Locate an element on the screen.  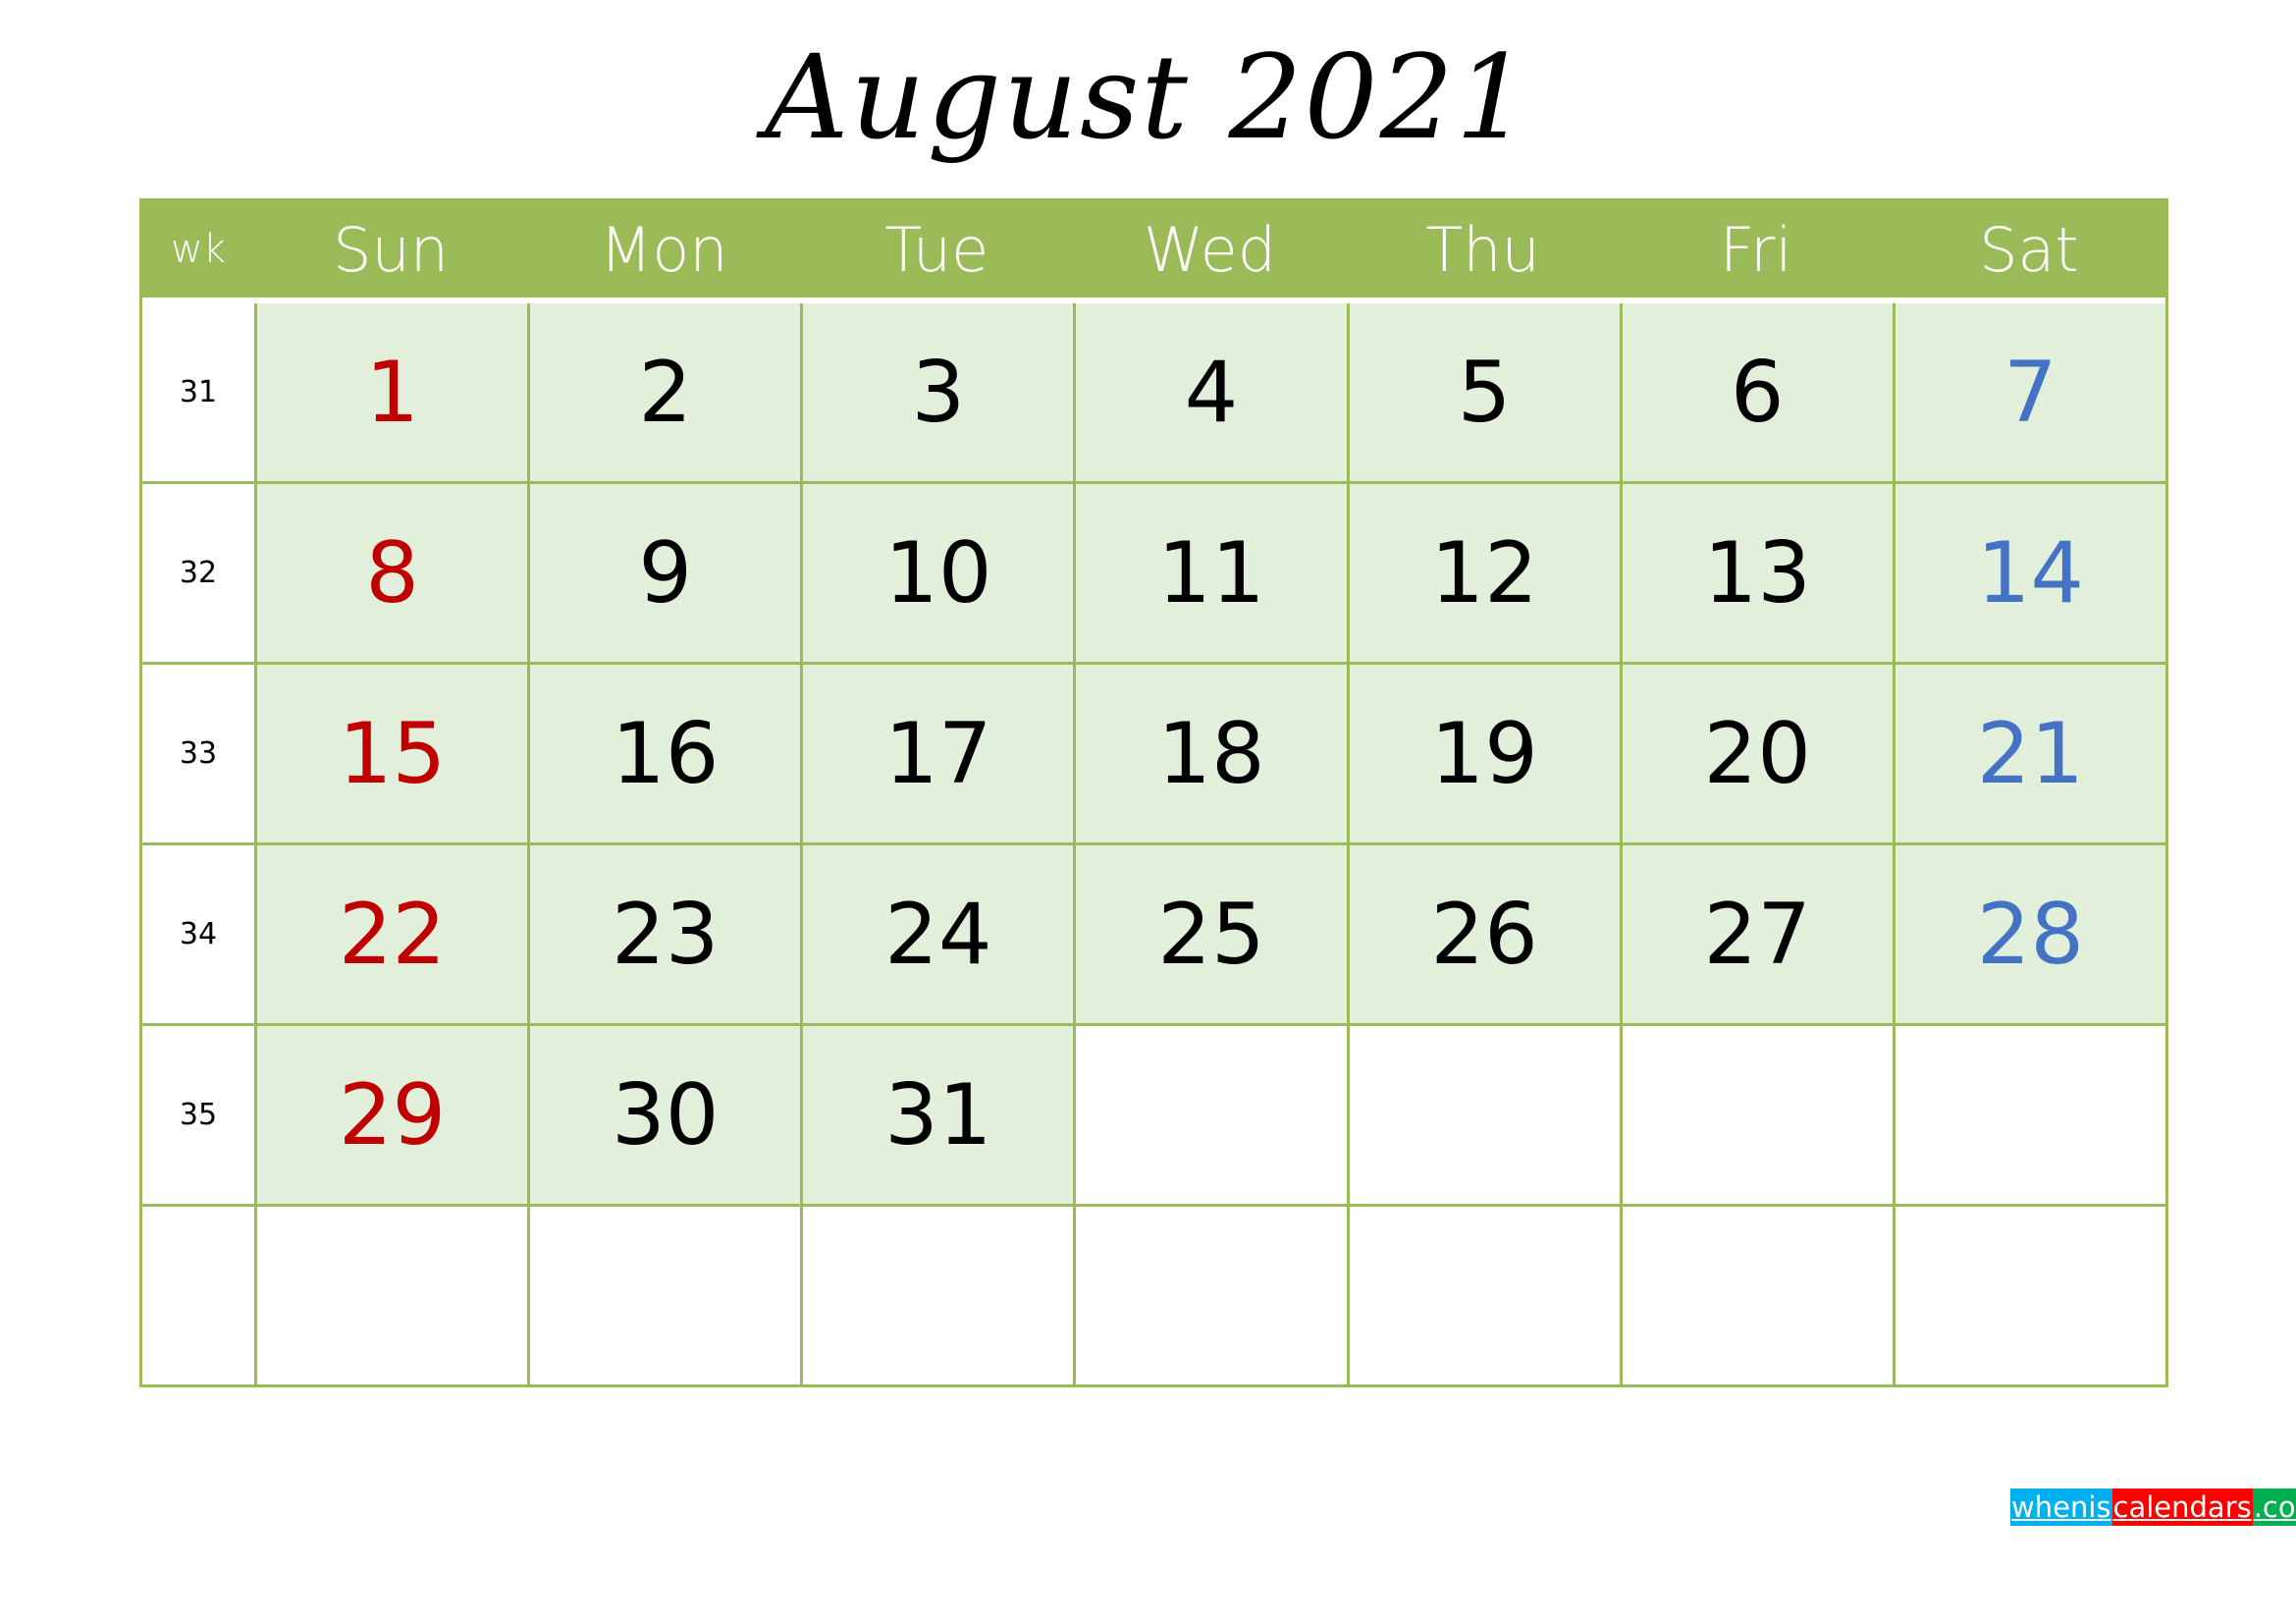
day-cell: 30 is located at coordinates (664, 1115).